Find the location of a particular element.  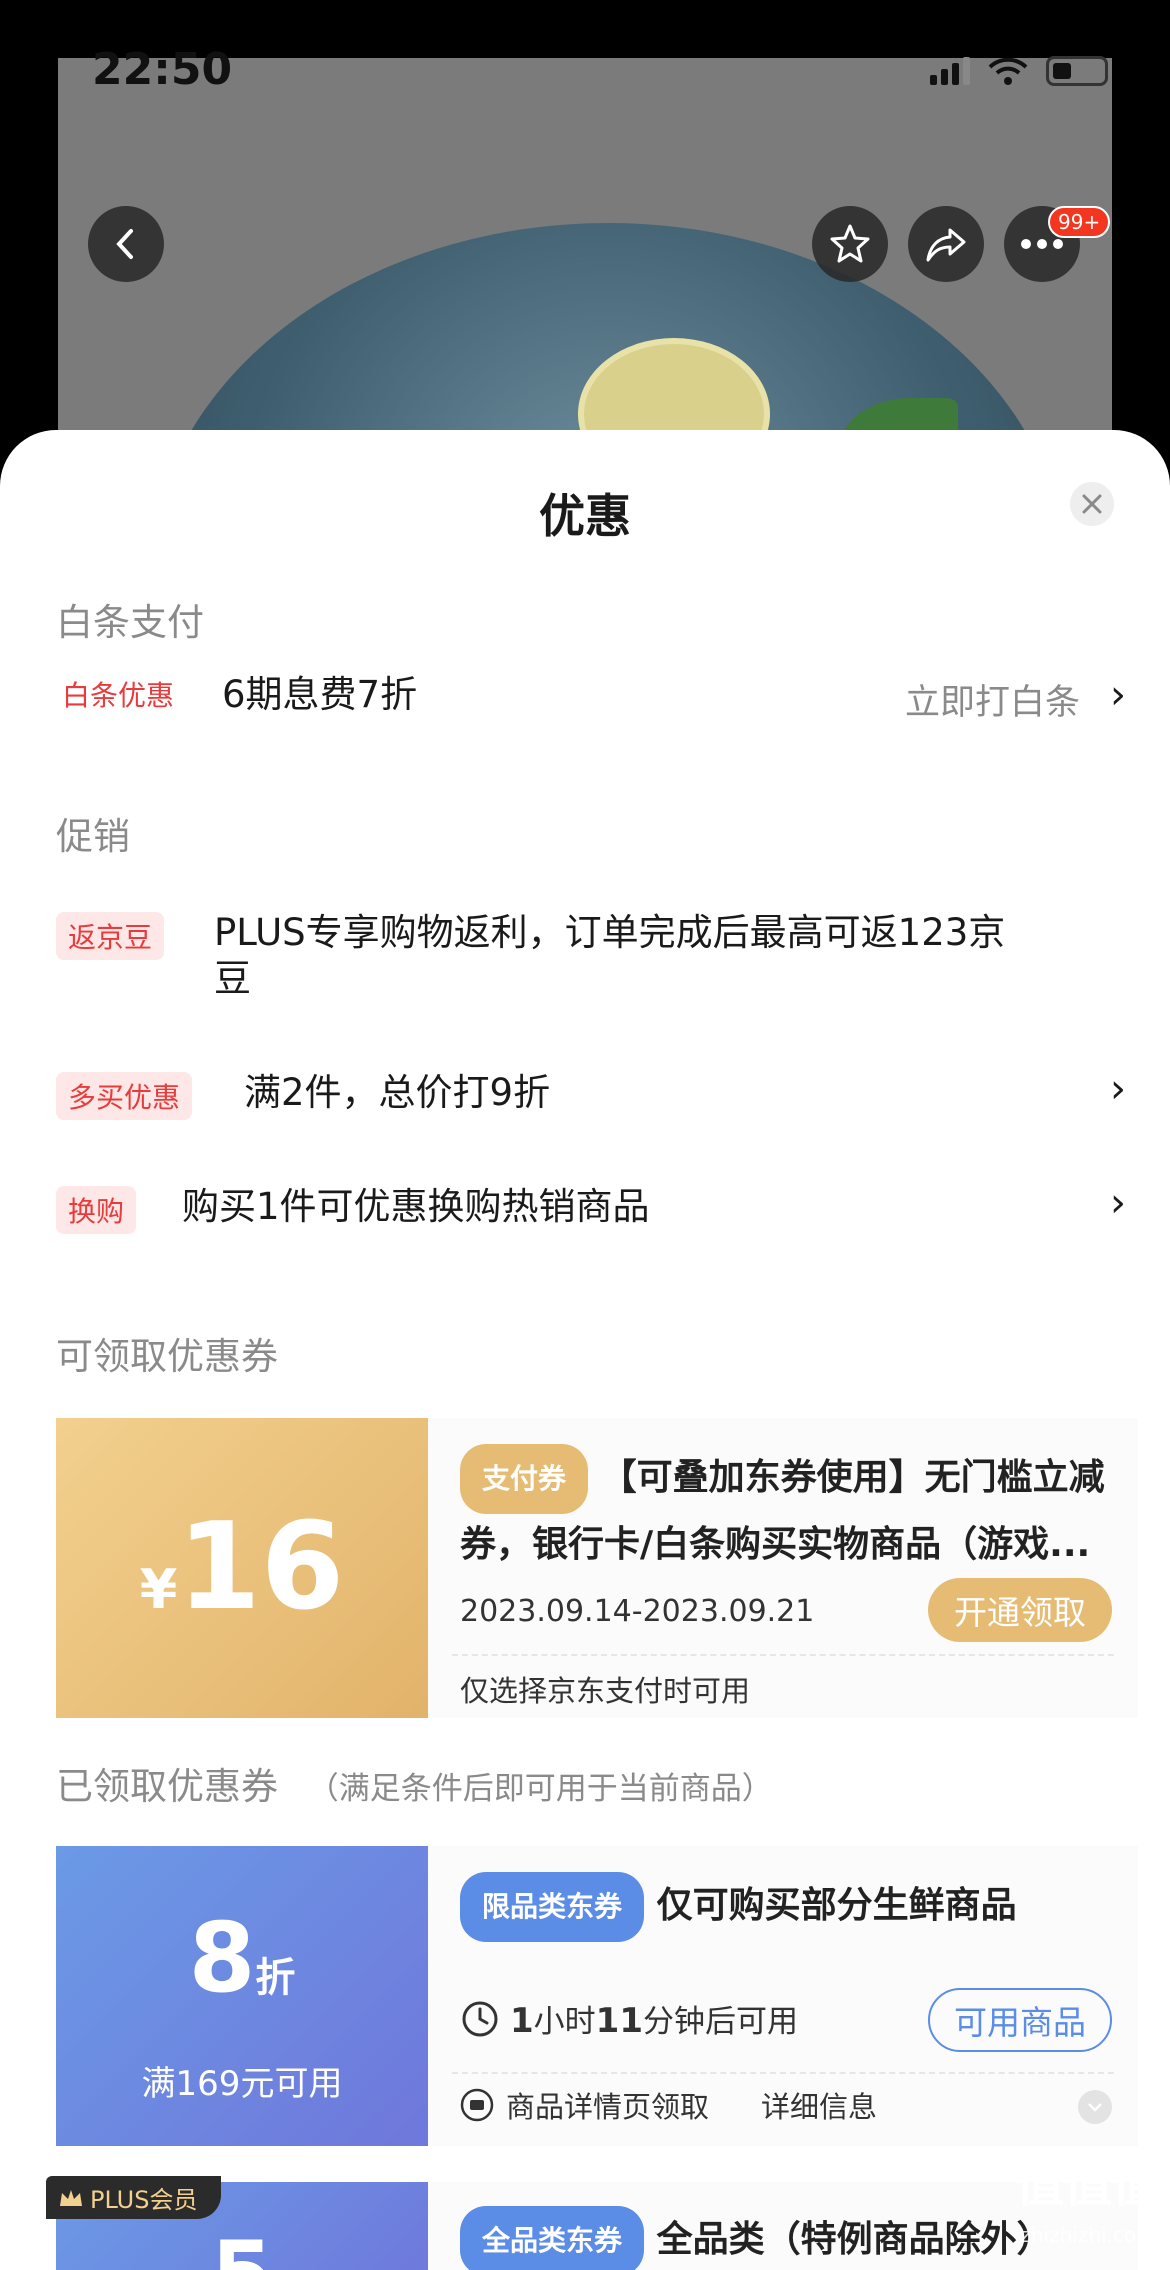

favorite-button is located at coordinates (850, 244).